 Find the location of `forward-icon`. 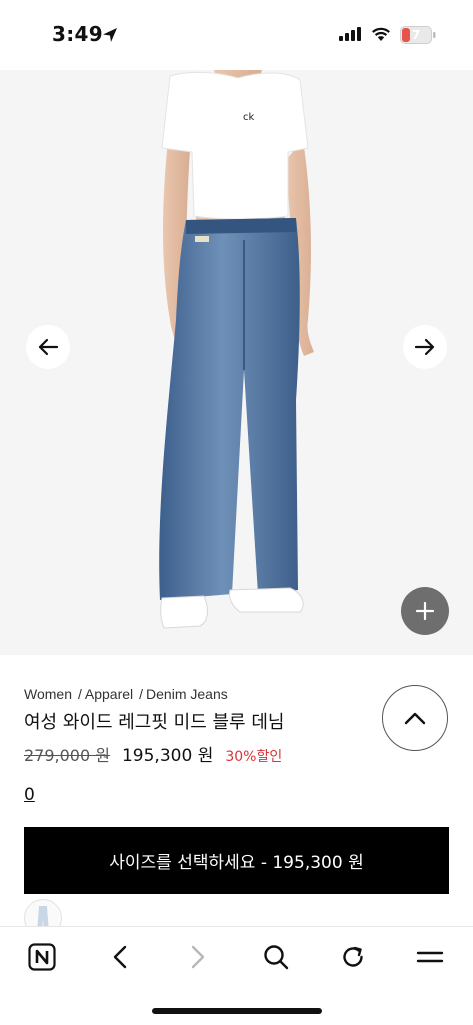

forward-icon is located at coordinates (198, 957).